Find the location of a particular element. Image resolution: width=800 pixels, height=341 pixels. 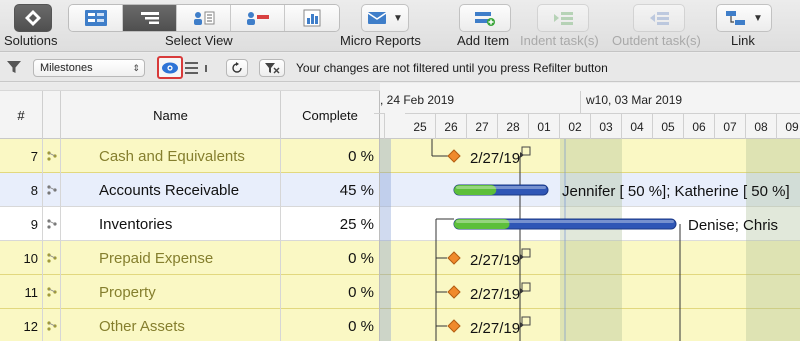

table-row: 8 Accounts Receivable 45 % is located at coordinates (190, 190).